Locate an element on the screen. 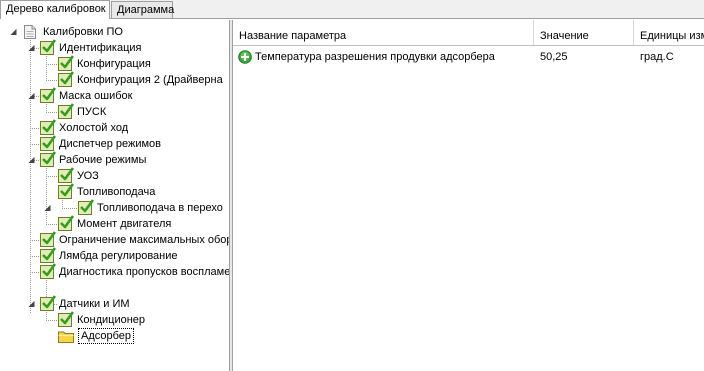 The image size is (704, 371). column-header-parameter-name: Название параметра is located at coordinates (383, 36).